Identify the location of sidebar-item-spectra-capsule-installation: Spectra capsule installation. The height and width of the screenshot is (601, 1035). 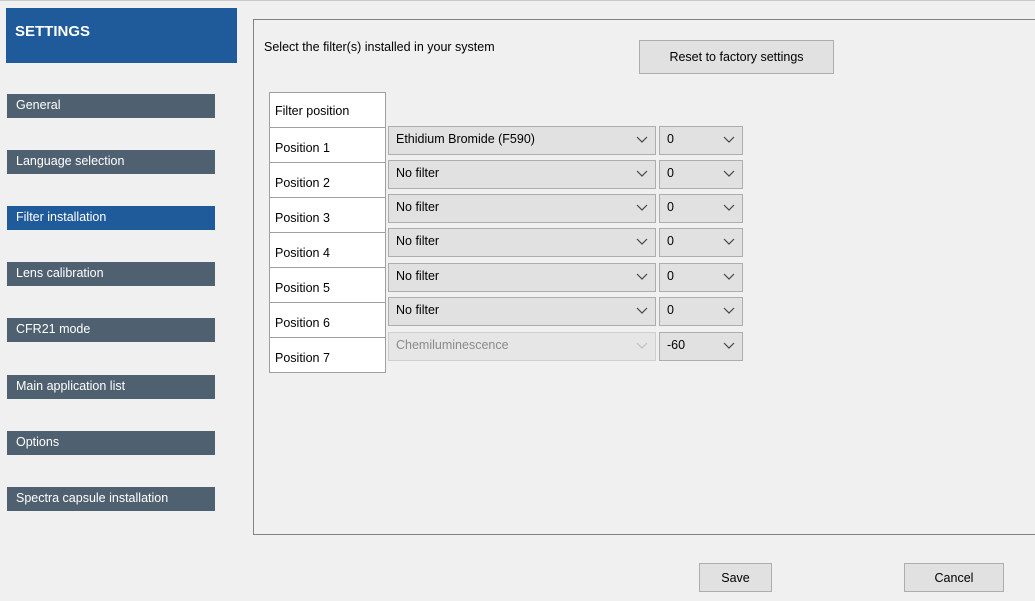
(111, 499).